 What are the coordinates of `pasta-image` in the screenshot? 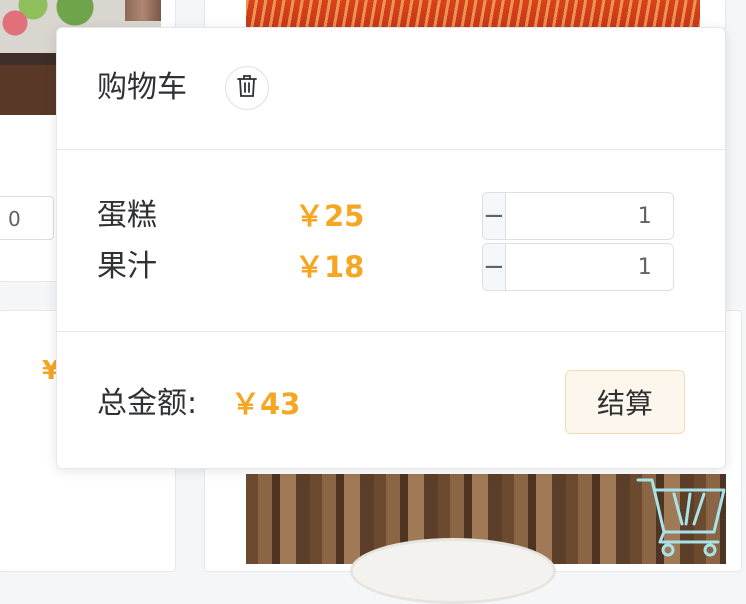 It's located at (473, 15).